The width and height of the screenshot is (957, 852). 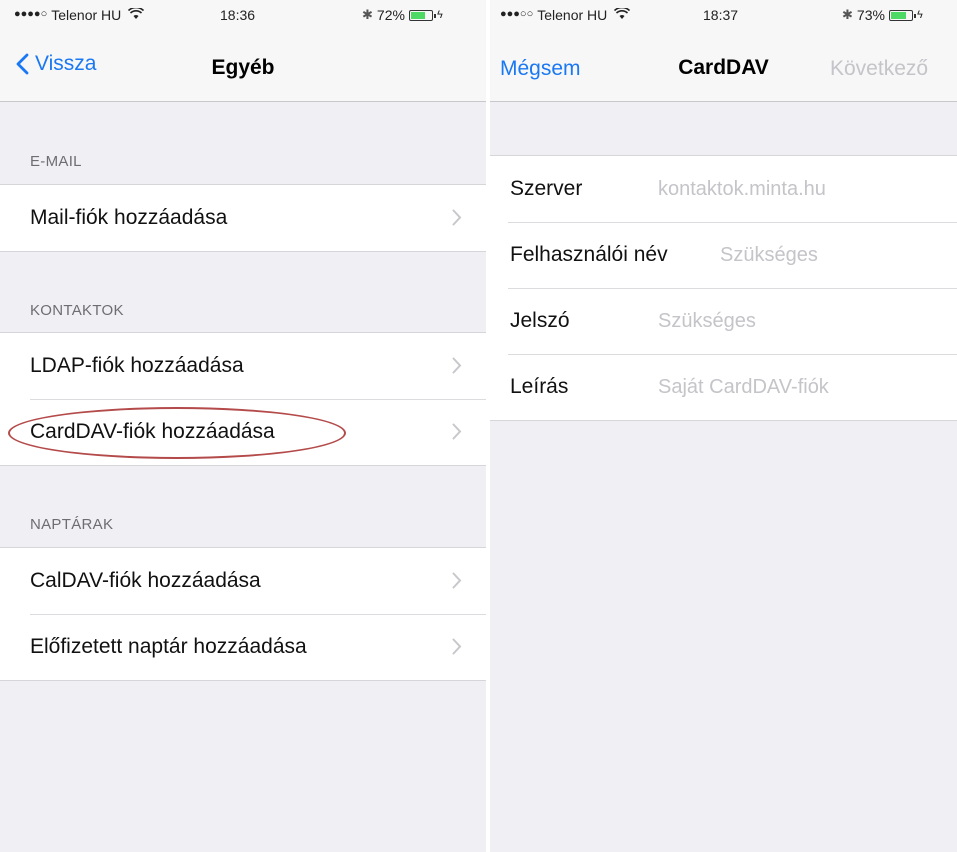 I want to click on username-input, so click(x=833, y=255).